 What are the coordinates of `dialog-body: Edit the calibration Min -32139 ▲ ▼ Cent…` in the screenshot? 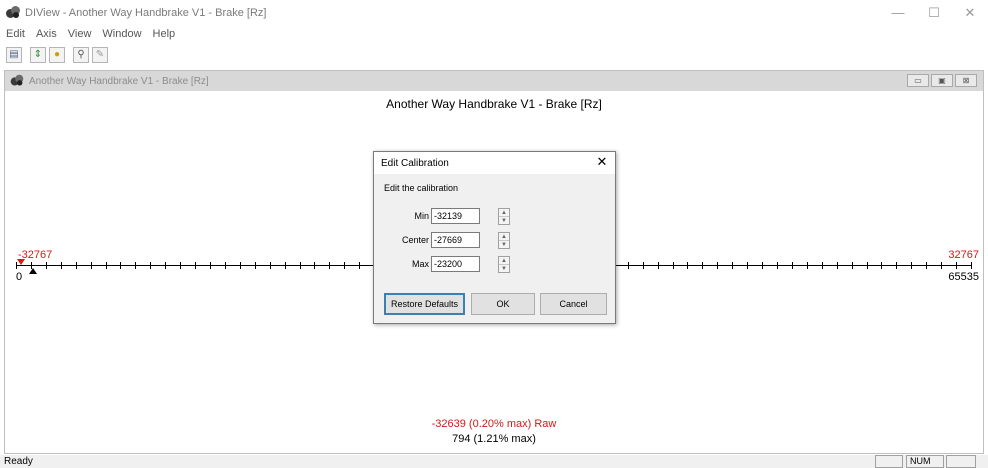 It's located at (494, 248).